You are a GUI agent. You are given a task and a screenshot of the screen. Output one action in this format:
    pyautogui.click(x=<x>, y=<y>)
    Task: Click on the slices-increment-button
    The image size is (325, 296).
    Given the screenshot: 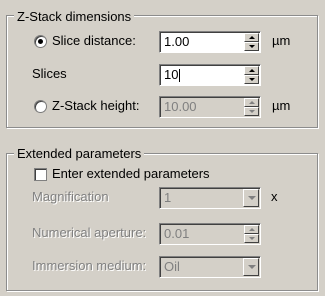 What is the action you would take?
    pyautogui.click(x=251, y=70)
    